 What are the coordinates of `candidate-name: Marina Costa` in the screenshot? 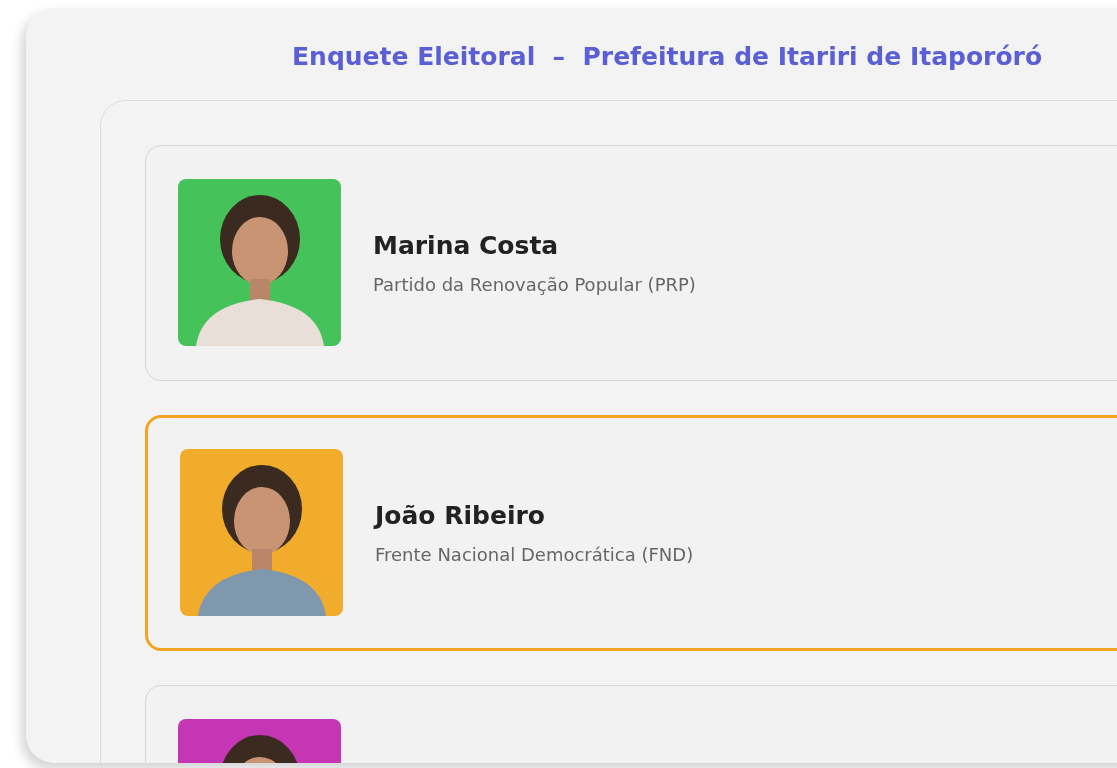 It's located at (466, 246).